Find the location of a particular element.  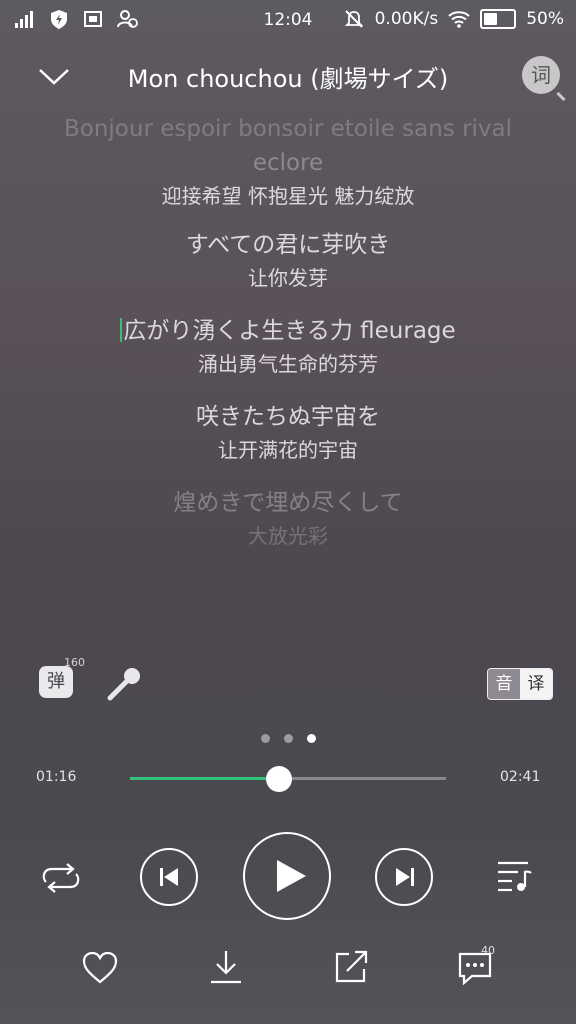

lyric-current-text: 広がり湧くよ生きる力 fleurage is located at coordinates (289, 331).